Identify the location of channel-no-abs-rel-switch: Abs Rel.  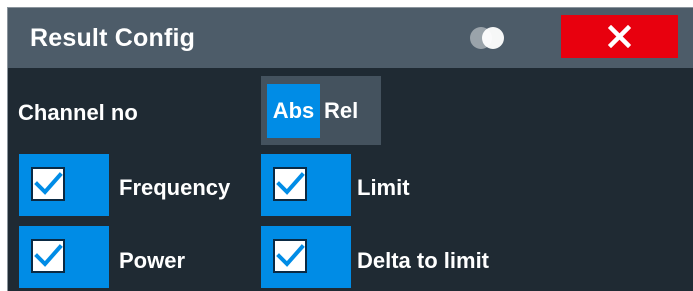
(321, 110).